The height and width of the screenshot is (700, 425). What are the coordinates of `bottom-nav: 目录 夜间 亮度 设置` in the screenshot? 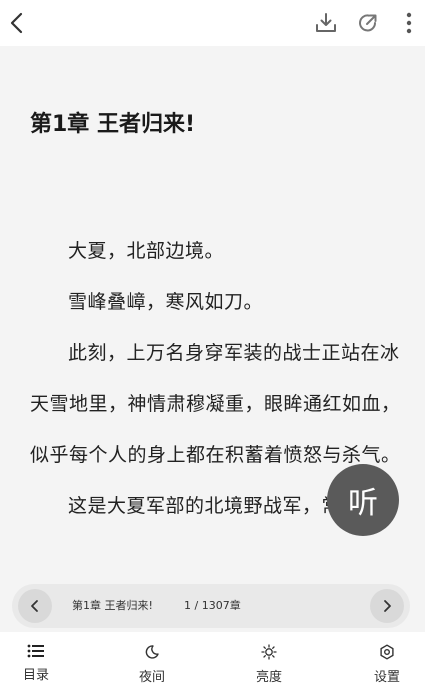 It's located at (212, 666).